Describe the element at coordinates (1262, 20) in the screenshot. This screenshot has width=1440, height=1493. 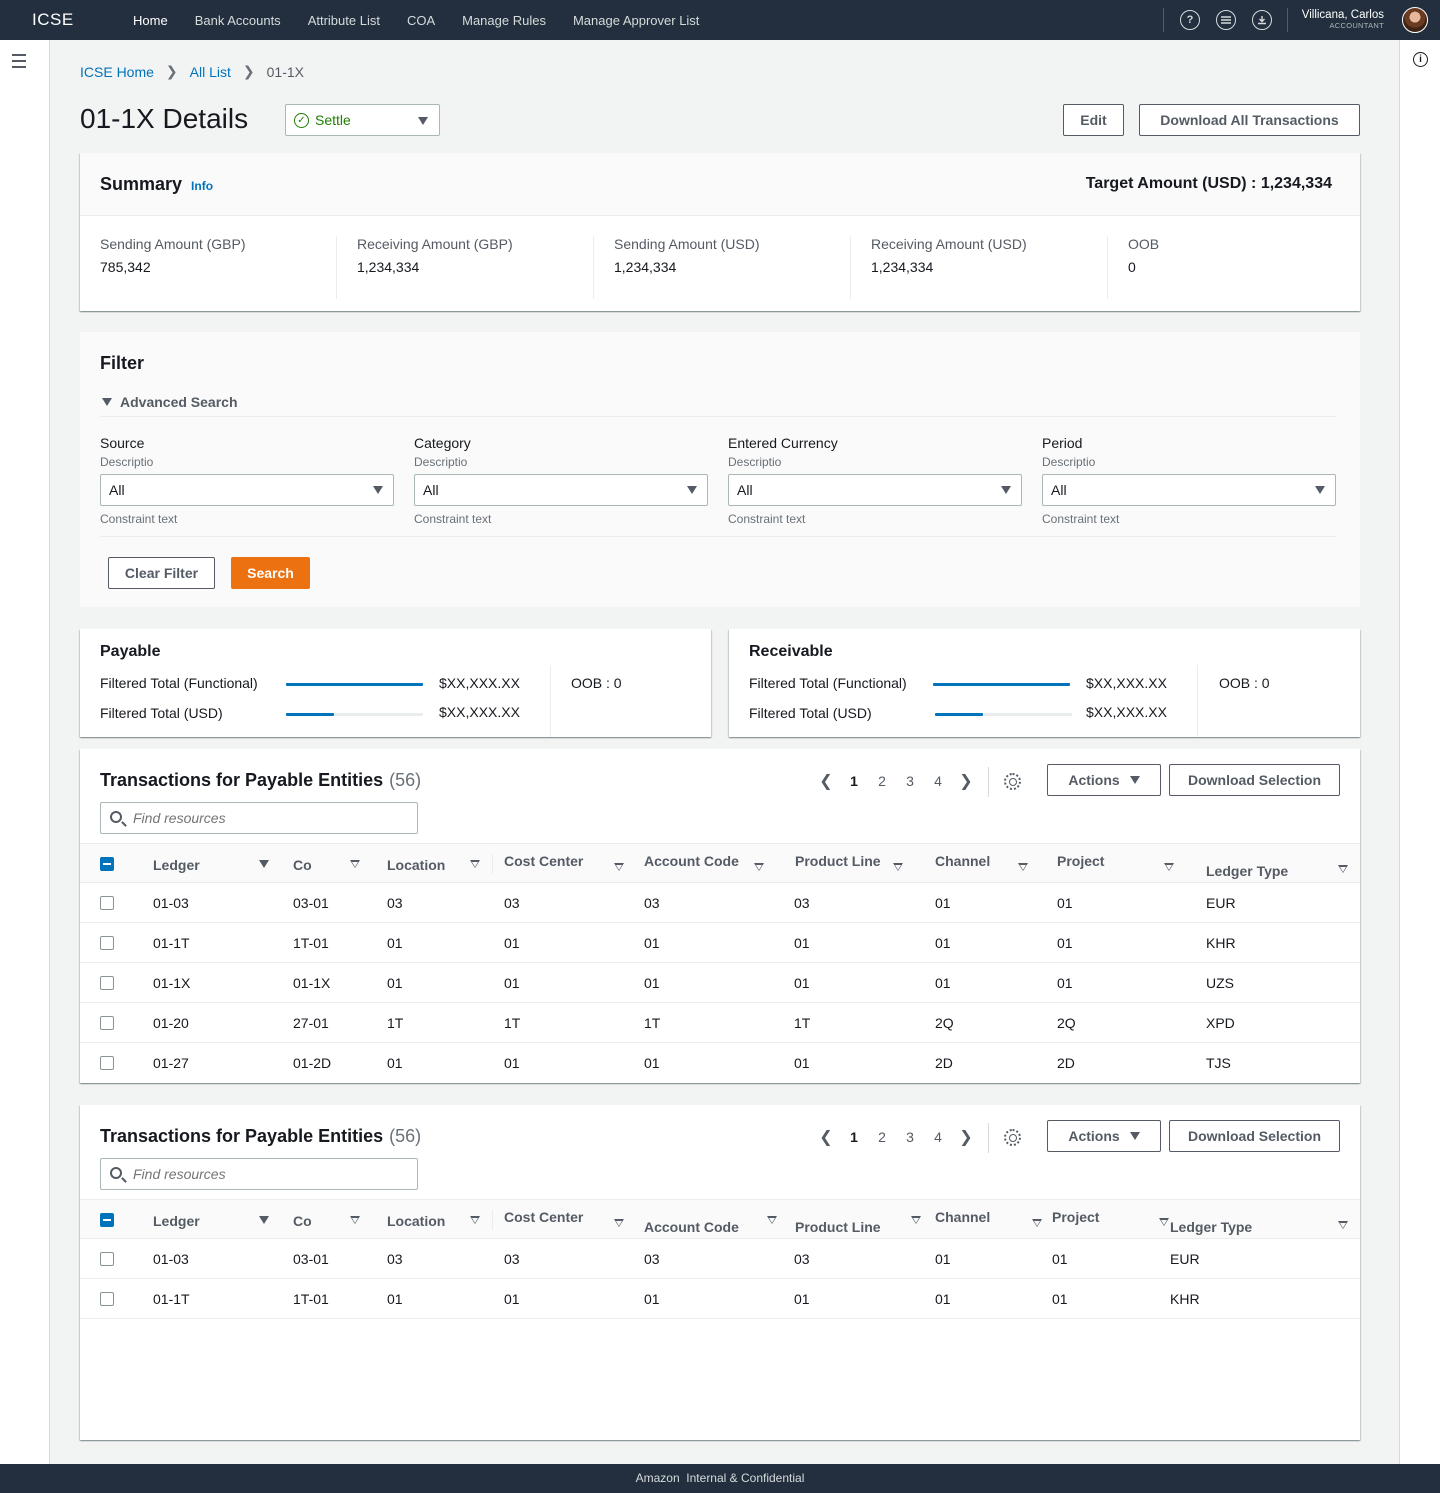
I see `download-icon` at that location.